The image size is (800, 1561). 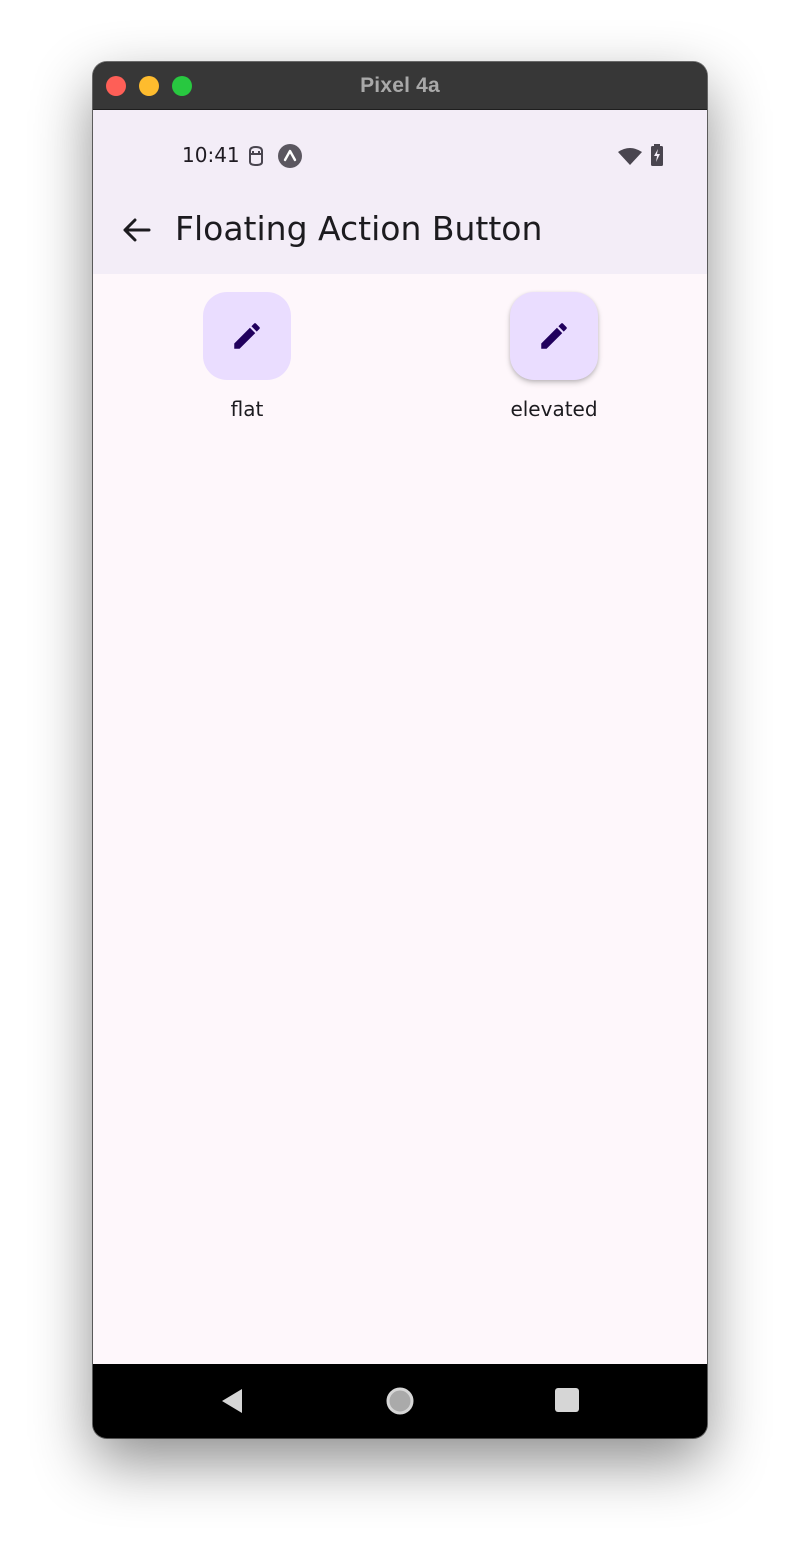 I want to click on sim-card-icon, so click(x=256, y=156).